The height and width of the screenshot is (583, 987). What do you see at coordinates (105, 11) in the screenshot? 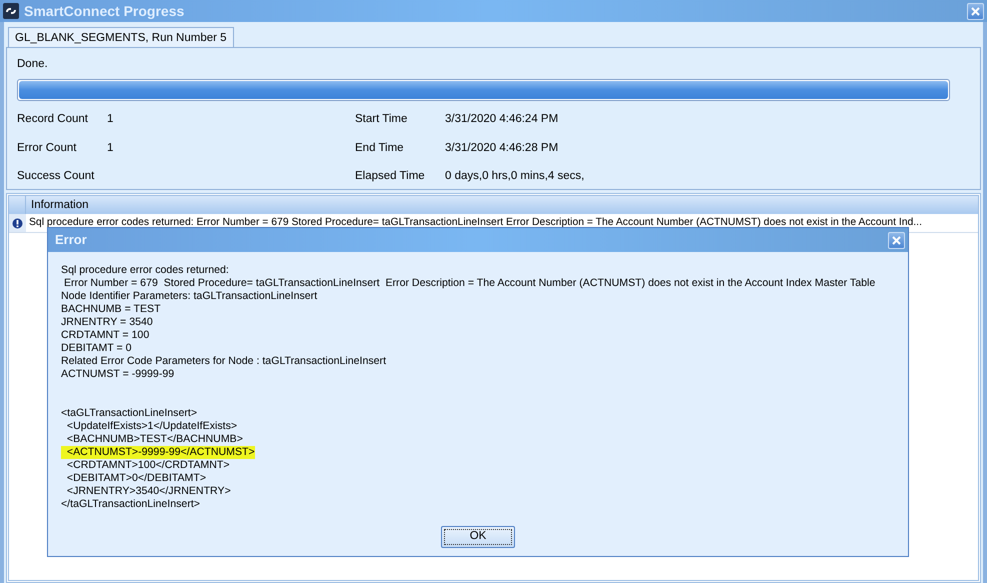
I see `window-title: SmartConnect Progress` at bounding box center [105, 11].